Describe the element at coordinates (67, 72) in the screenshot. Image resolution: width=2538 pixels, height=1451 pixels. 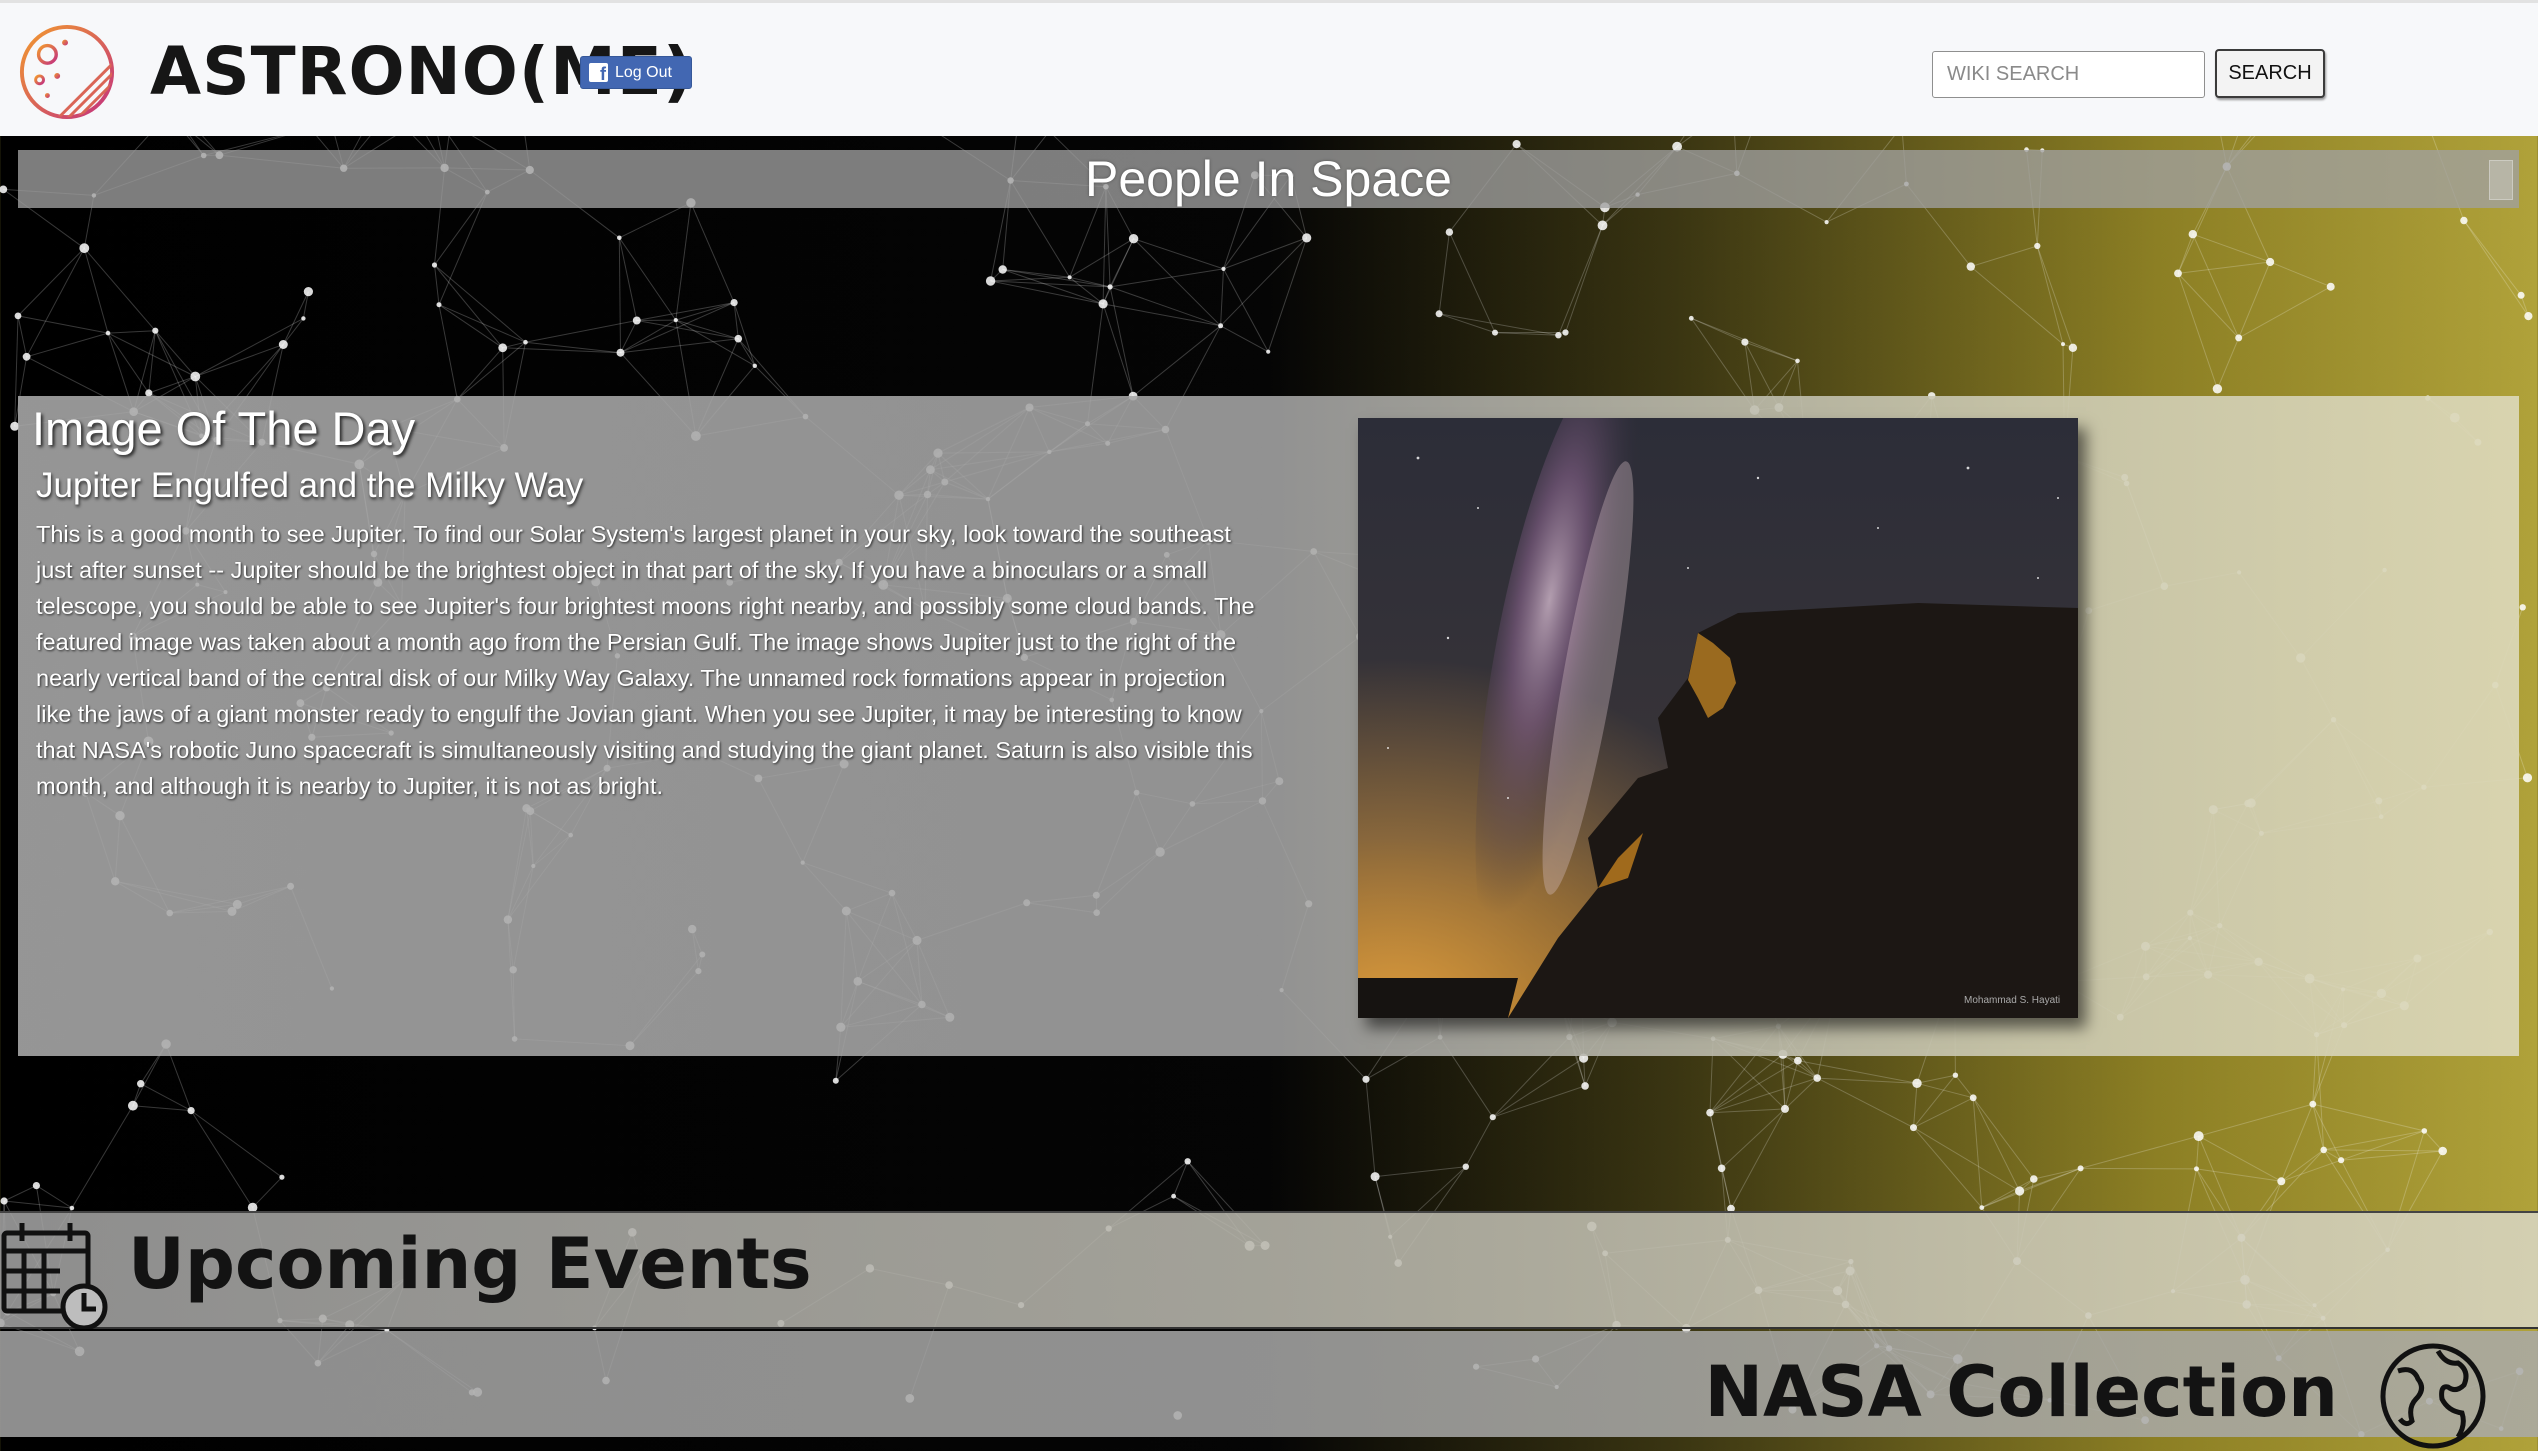
I see `planet-logo-icon` at that location.